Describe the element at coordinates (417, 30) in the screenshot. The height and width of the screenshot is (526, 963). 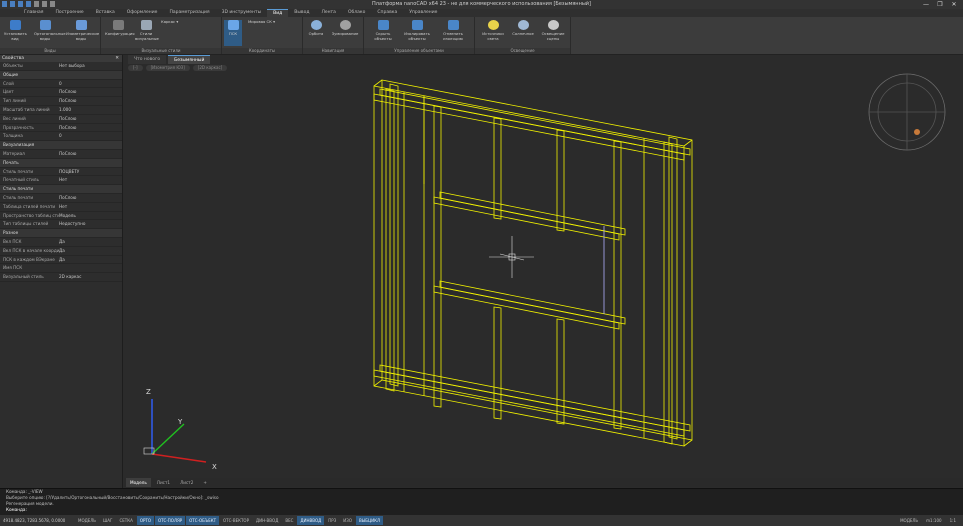
I see `isolate-objects-button: Изолировать объекты` at that location.